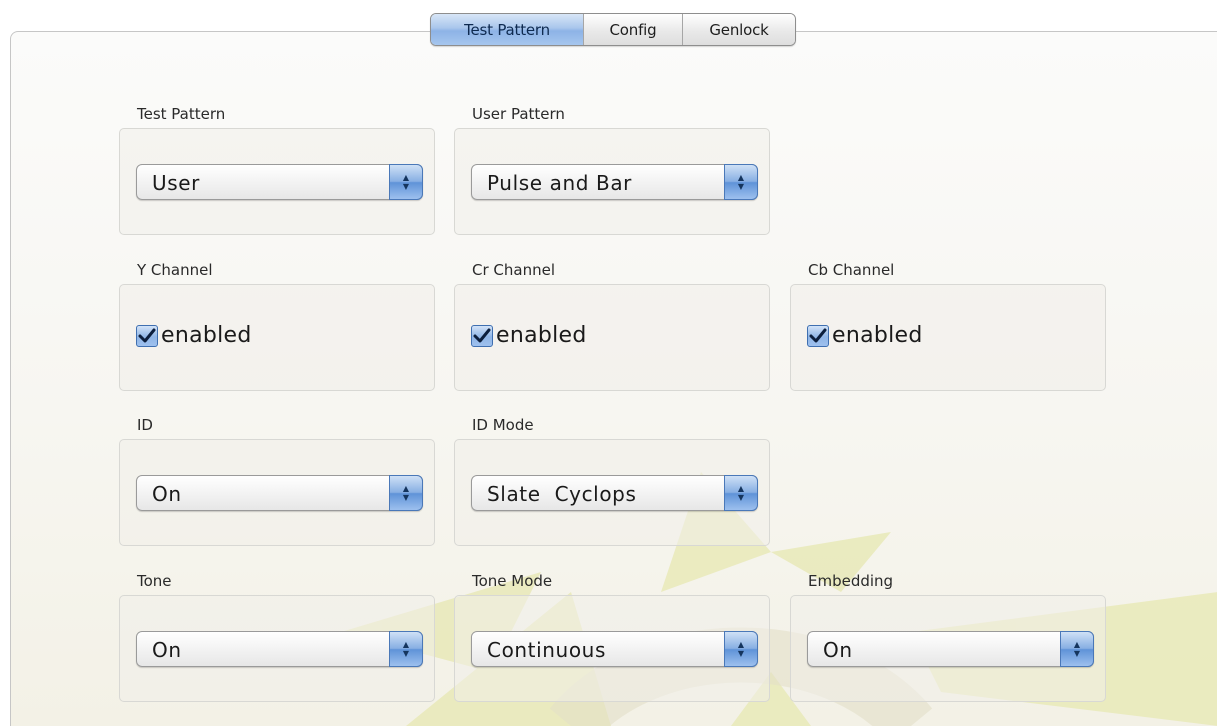  What do you see at coordinates (181, 114) in the screenshot?
I see `test-pattern-label: Test Pattern` at bounding box center [181, 114].